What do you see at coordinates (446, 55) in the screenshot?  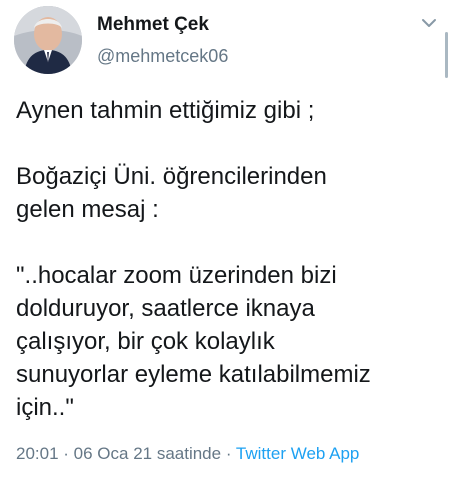 I see `scrollbar` at bounding box center [446, 55].